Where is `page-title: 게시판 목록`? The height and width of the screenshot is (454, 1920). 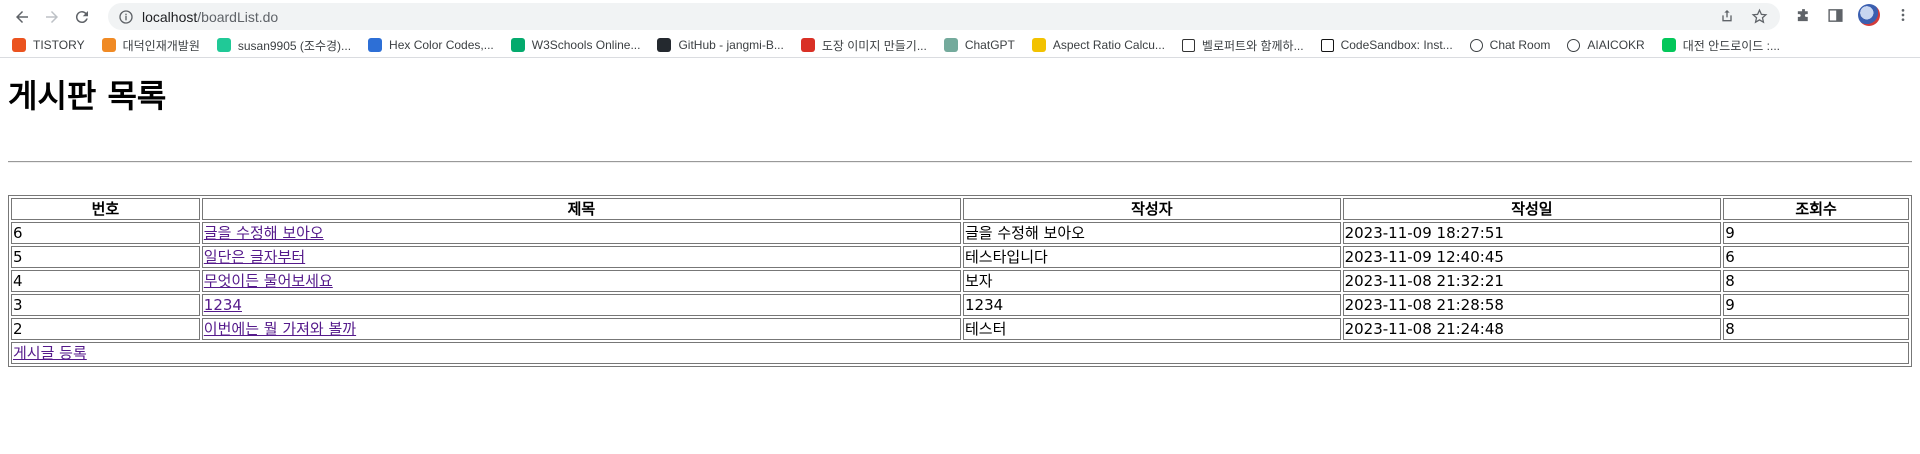 page-title: 게시판 목록 is located at coordinates (87, 96).